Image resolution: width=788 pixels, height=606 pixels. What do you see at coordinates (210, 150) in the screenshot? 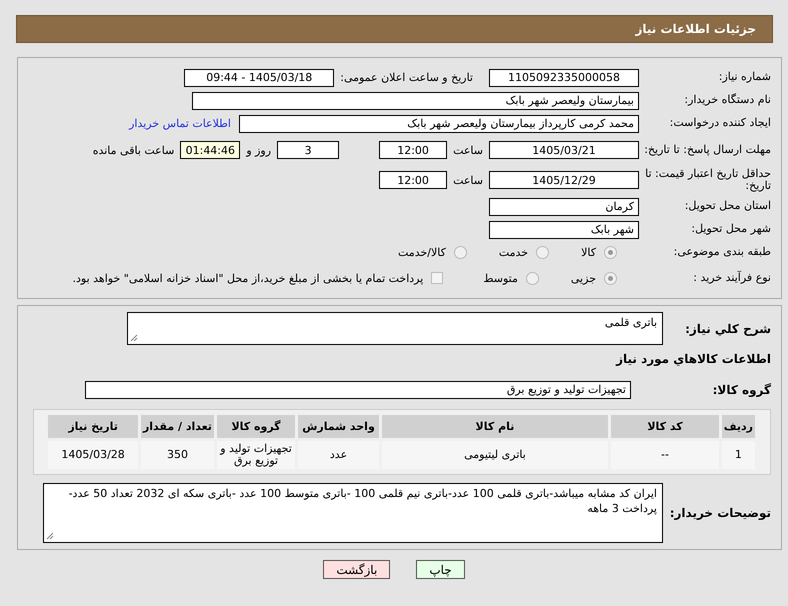
I see `remaining-time-field: 01:44:46` at bounding box center [210, 150].